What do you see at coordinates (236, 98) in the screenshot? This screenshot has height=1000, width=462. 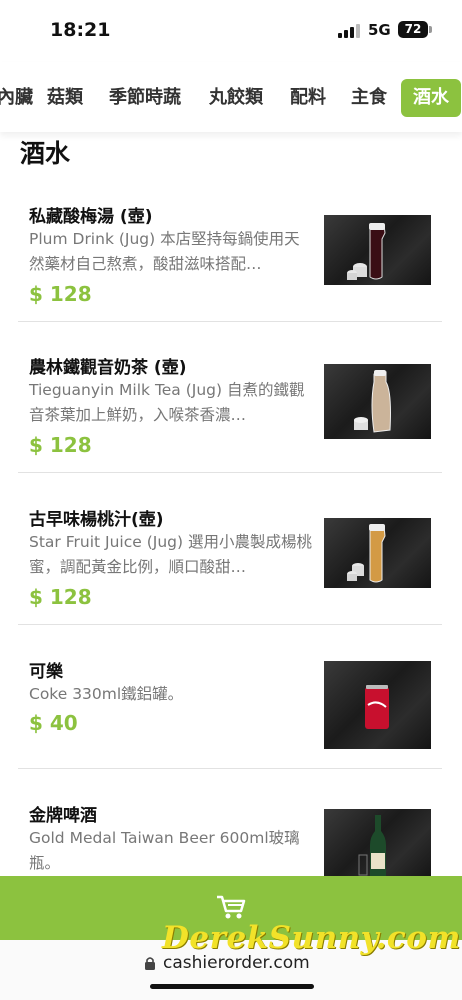 I see `category-tab: 丸餃類` at bounding box center [236, 98].